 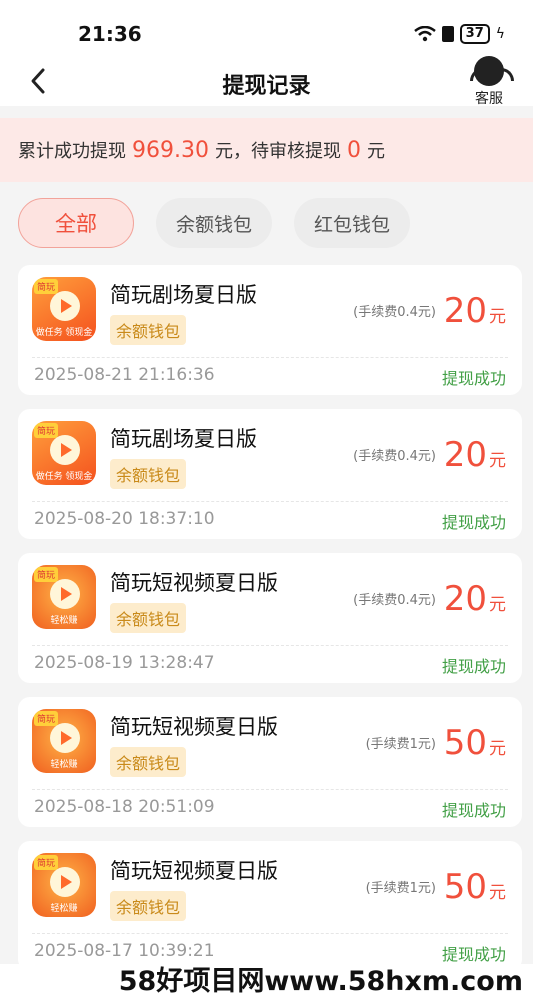 What do you see at coordinates (110, 34) in the screenshot?
I see `status-time: 21:36` at bounding box center [110, 34].